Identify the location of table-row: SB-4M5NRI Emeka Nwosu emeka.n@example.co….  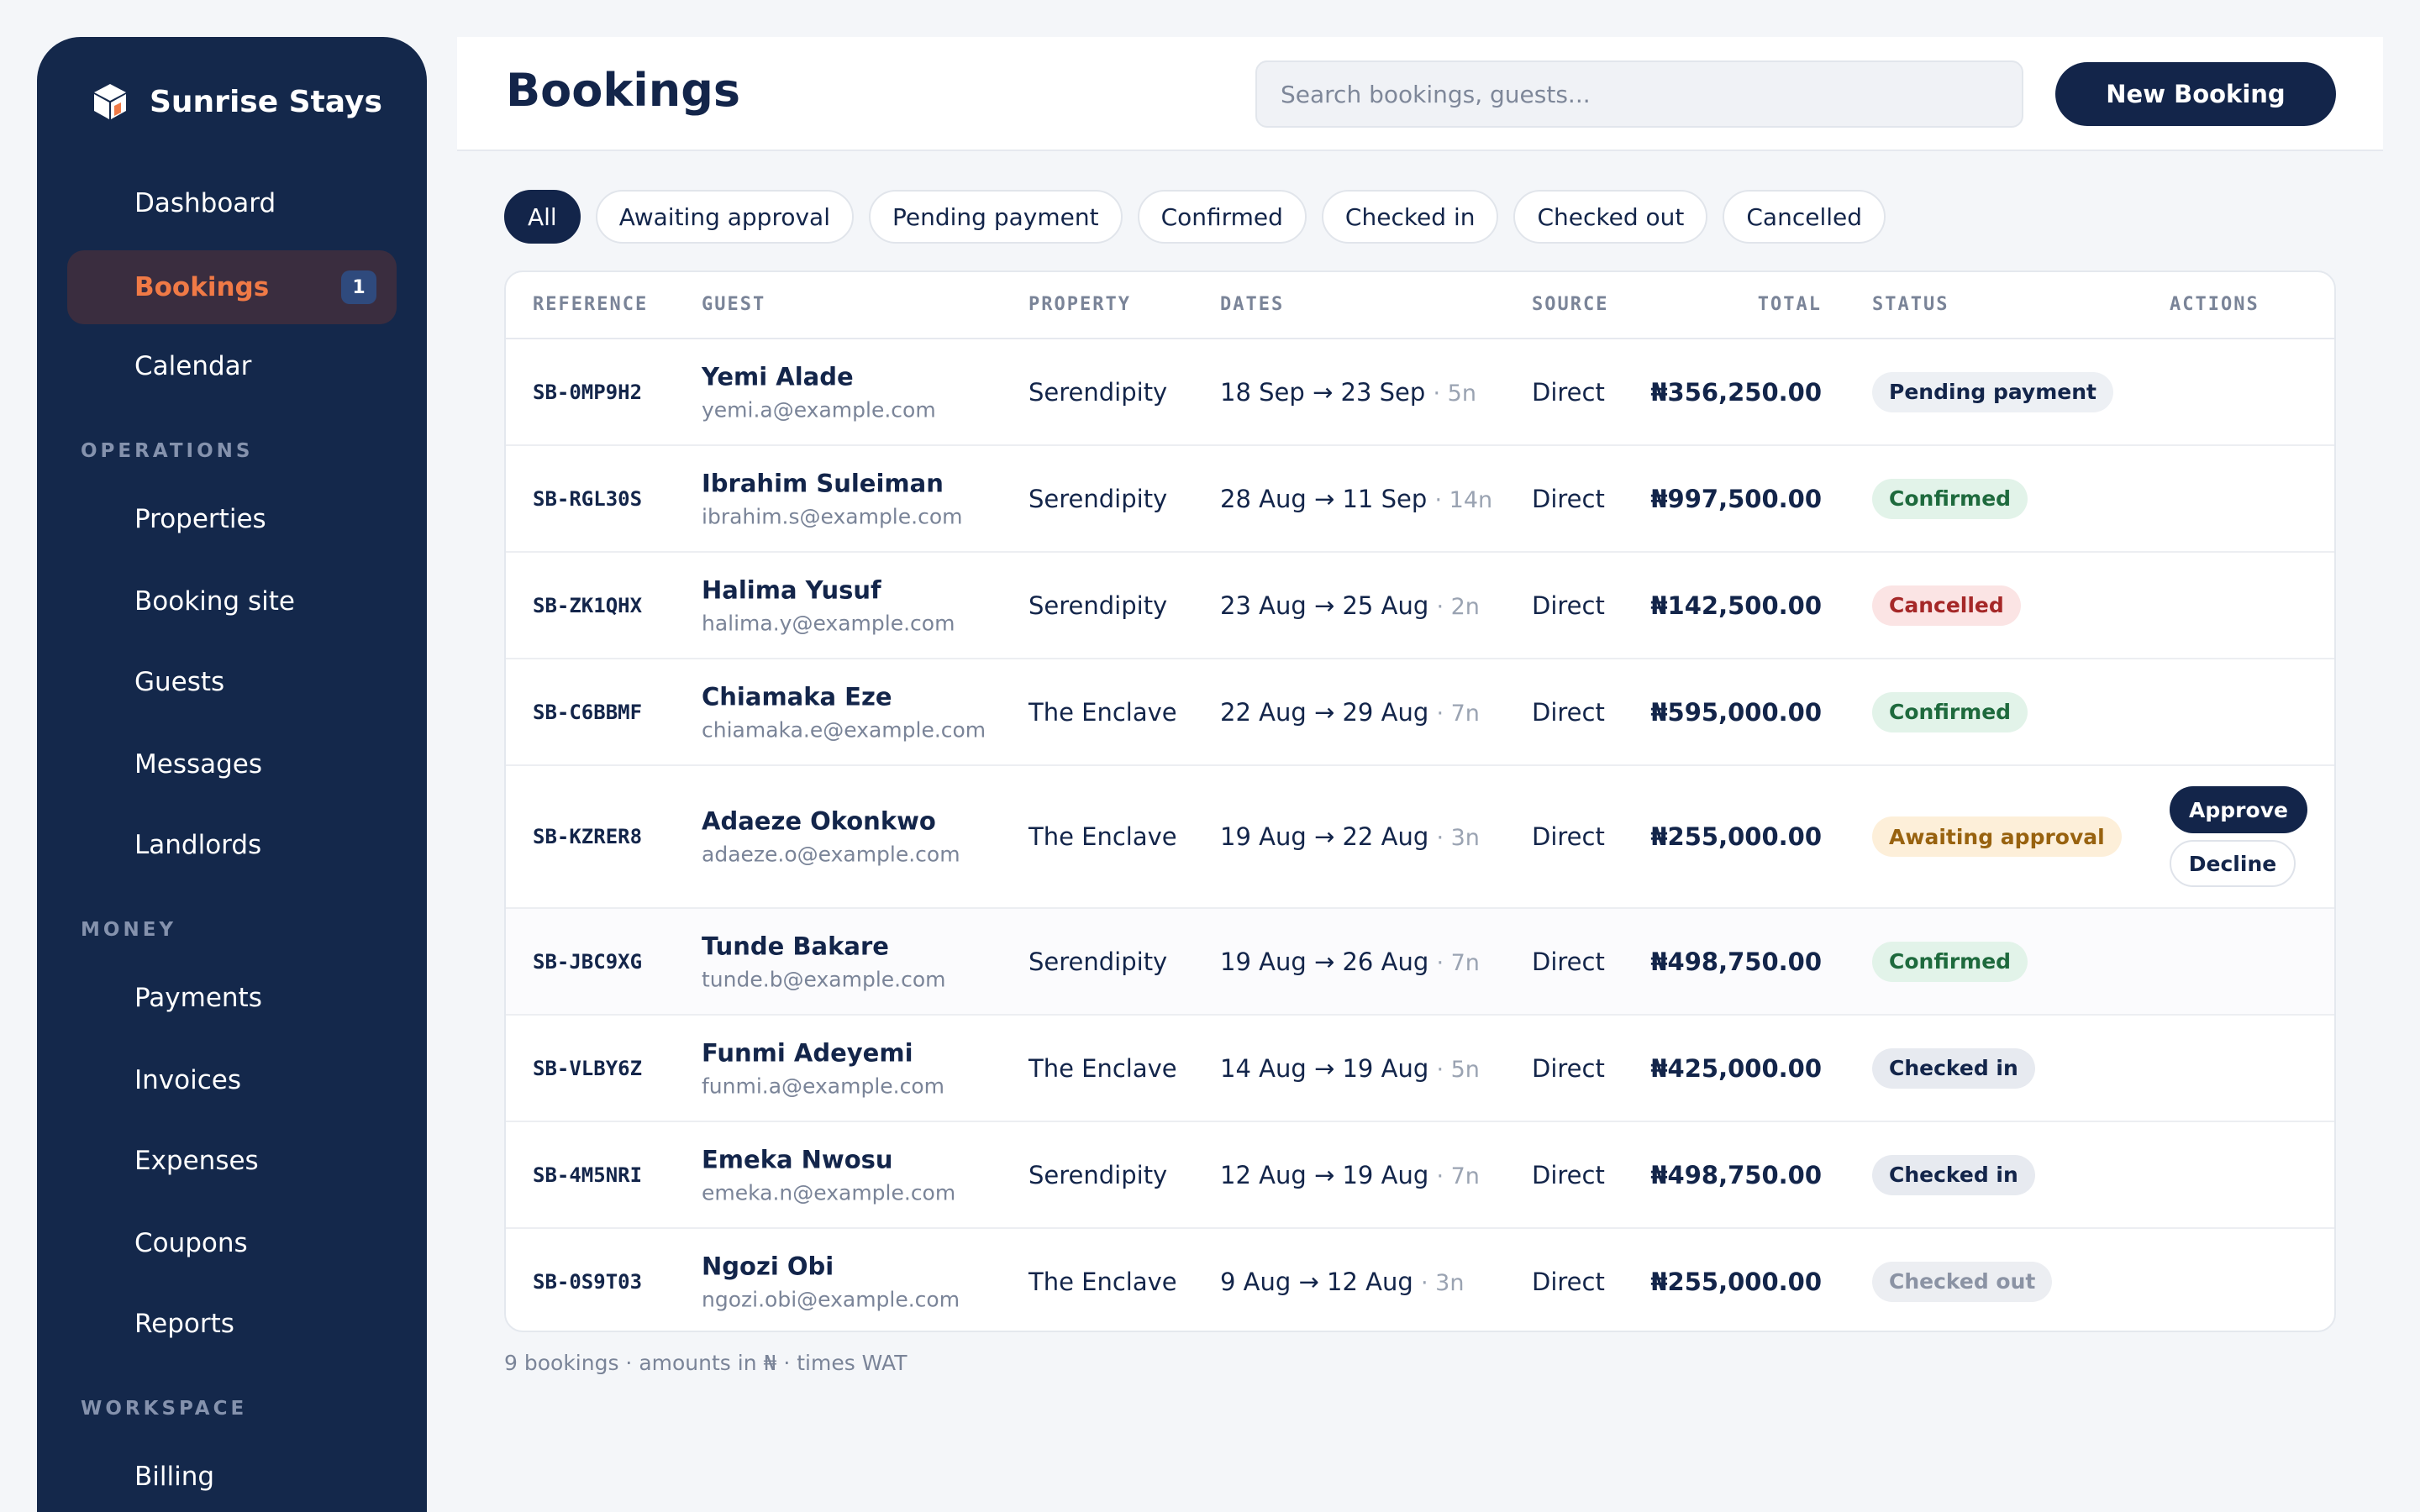
(1420, 1175).